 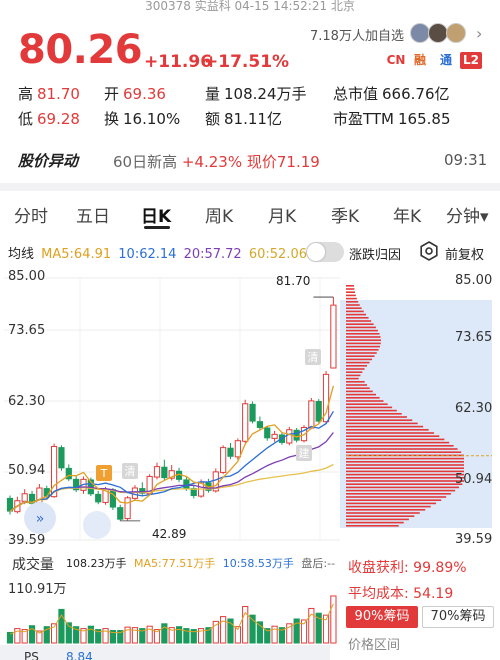 What do you see at coordinates (243, 119) in the screenshot?
I see `stat-amount: 额 81.11亿` at bounding box center [243, 119].